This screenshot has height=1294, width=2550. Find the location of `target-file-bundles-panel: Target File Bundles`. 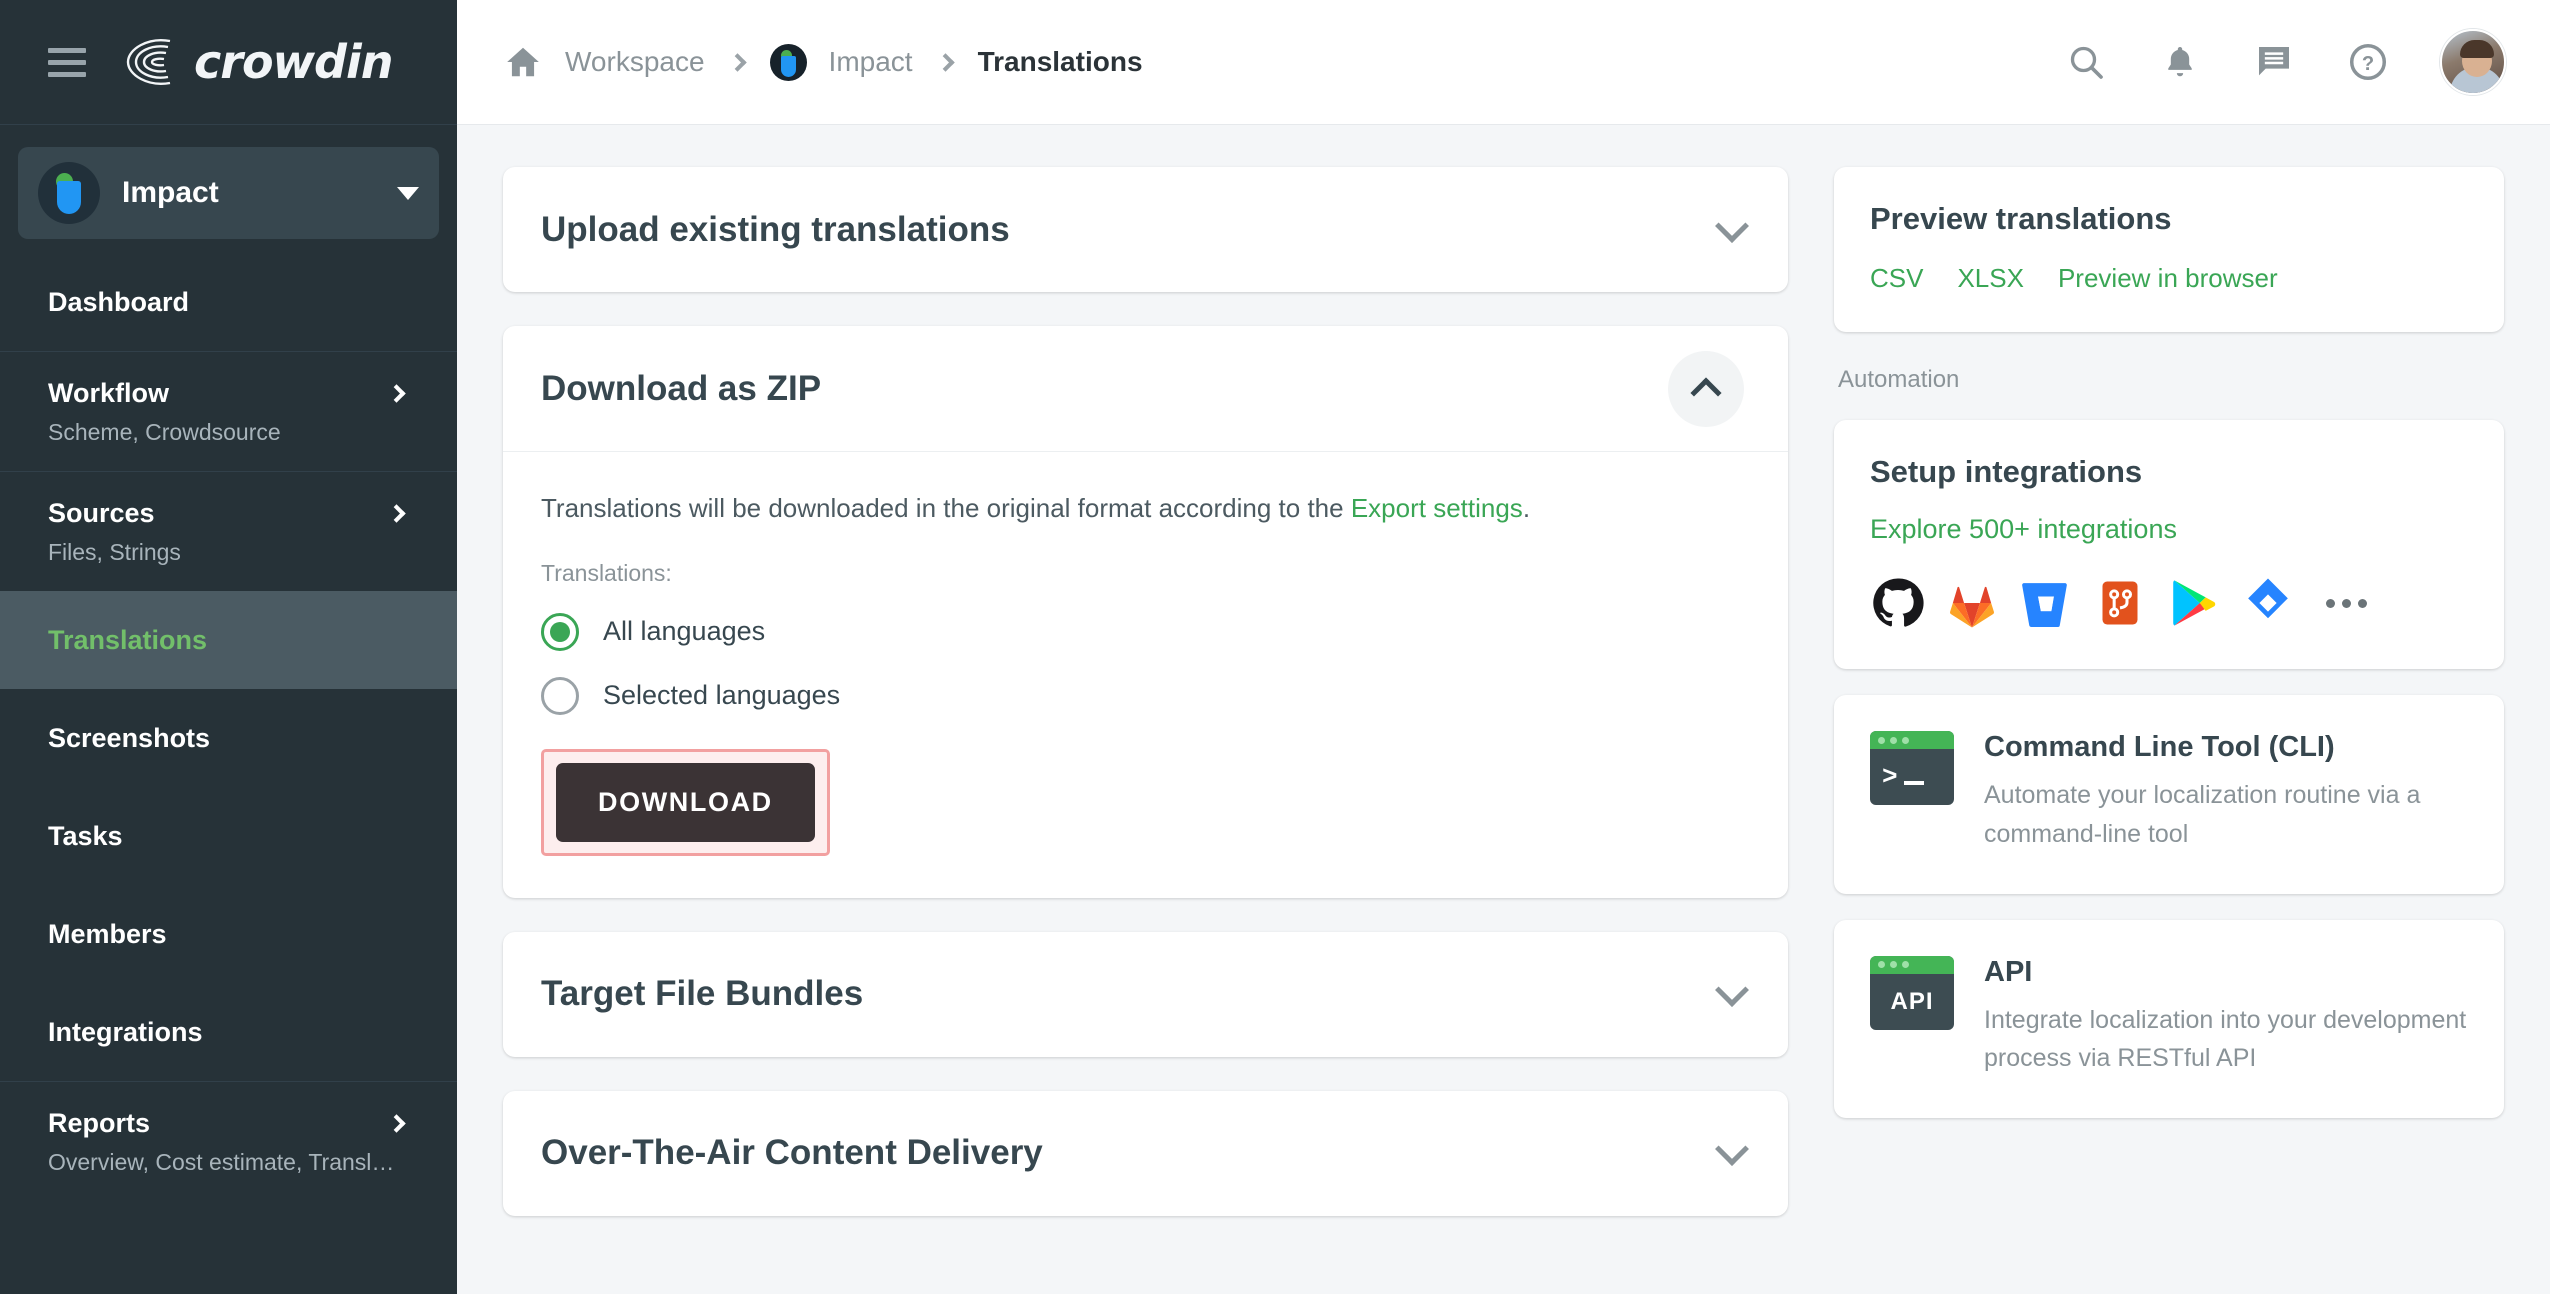

target-file-bundles-panel: Target File Bundles is located at coordinates (1145, 994).